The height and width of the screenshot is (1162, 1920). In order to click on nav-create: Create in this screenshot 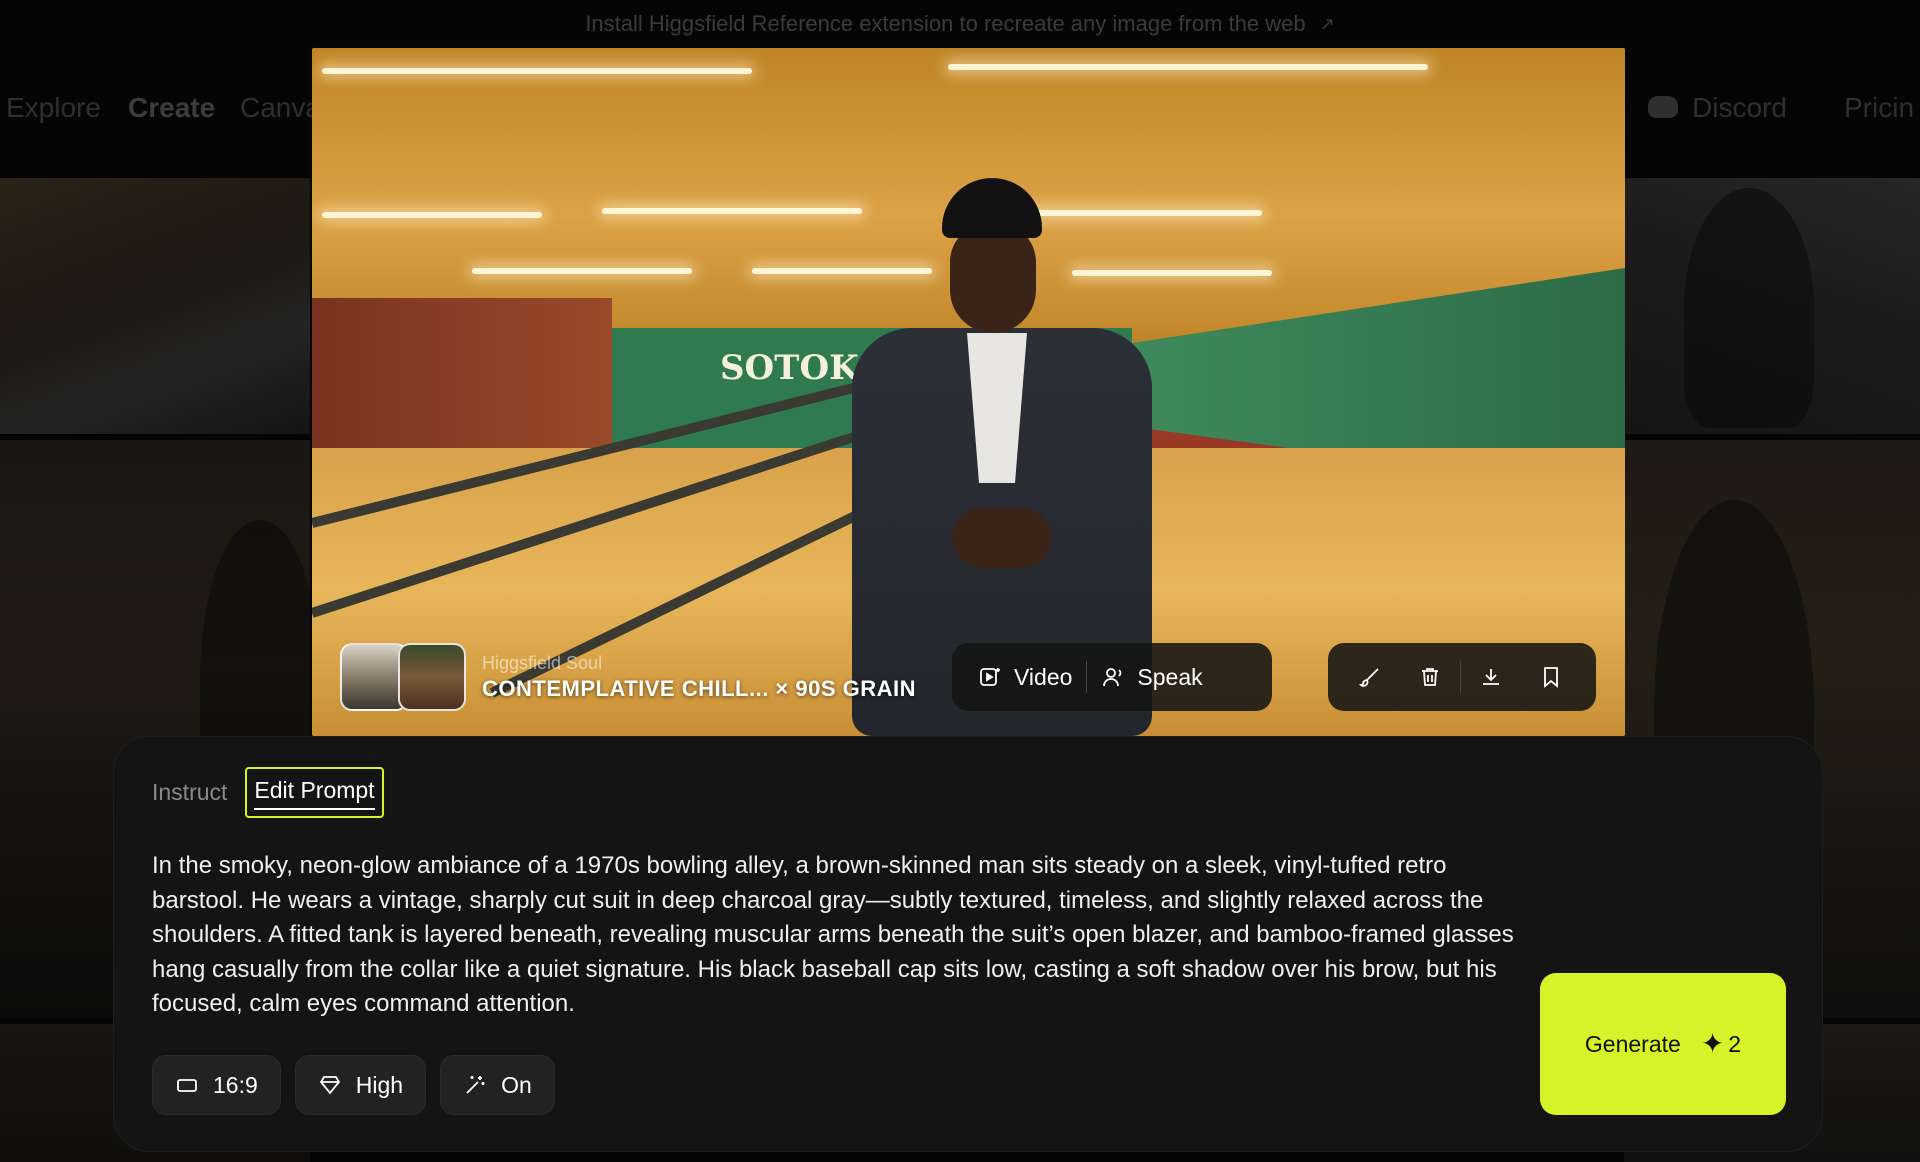, I will do `click(171, 108)`.